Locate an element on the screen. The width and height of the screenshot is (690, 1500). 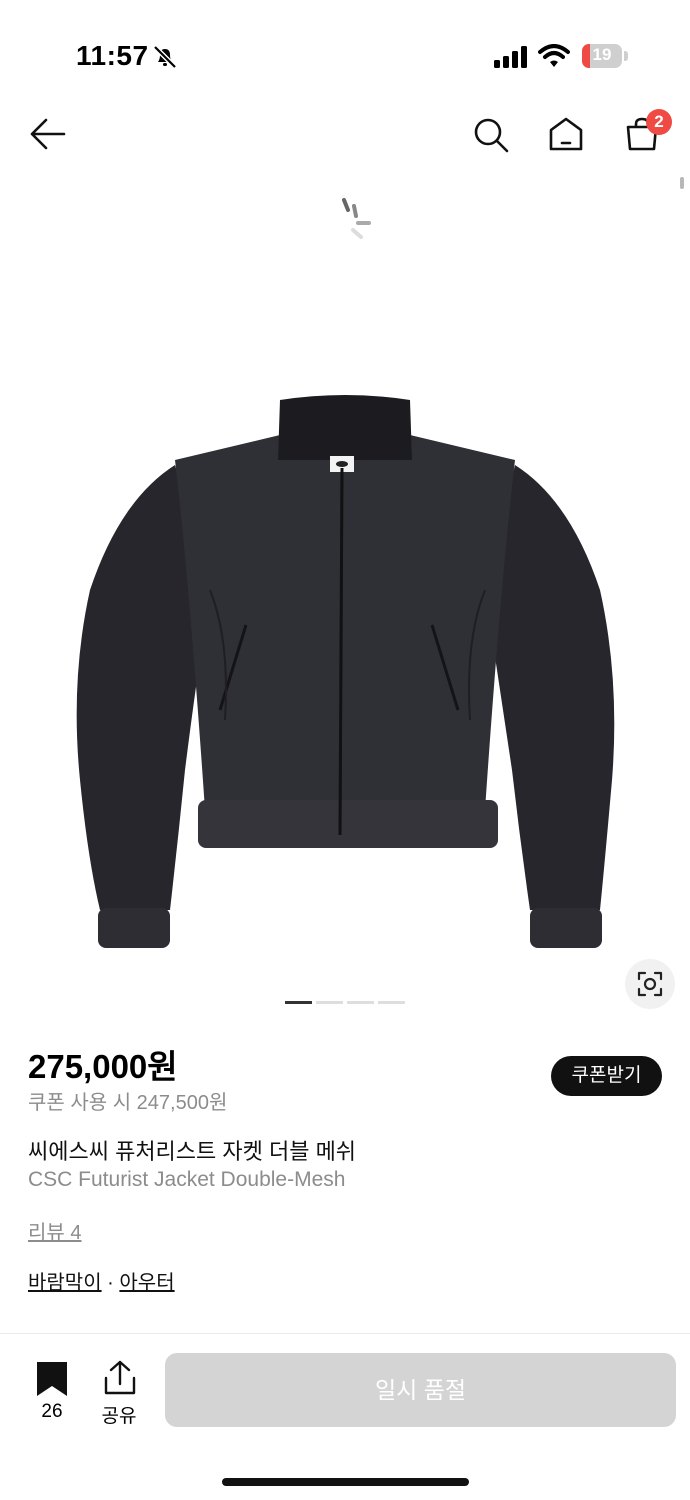
divider is located at coordinates (345, 1333).